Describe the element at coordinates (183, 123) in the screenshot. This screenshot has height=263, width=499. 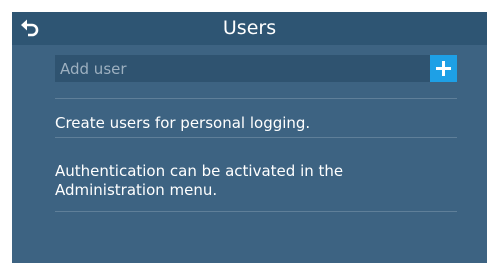
I see `info-text-logging: Create users for personal logging.` at that location.